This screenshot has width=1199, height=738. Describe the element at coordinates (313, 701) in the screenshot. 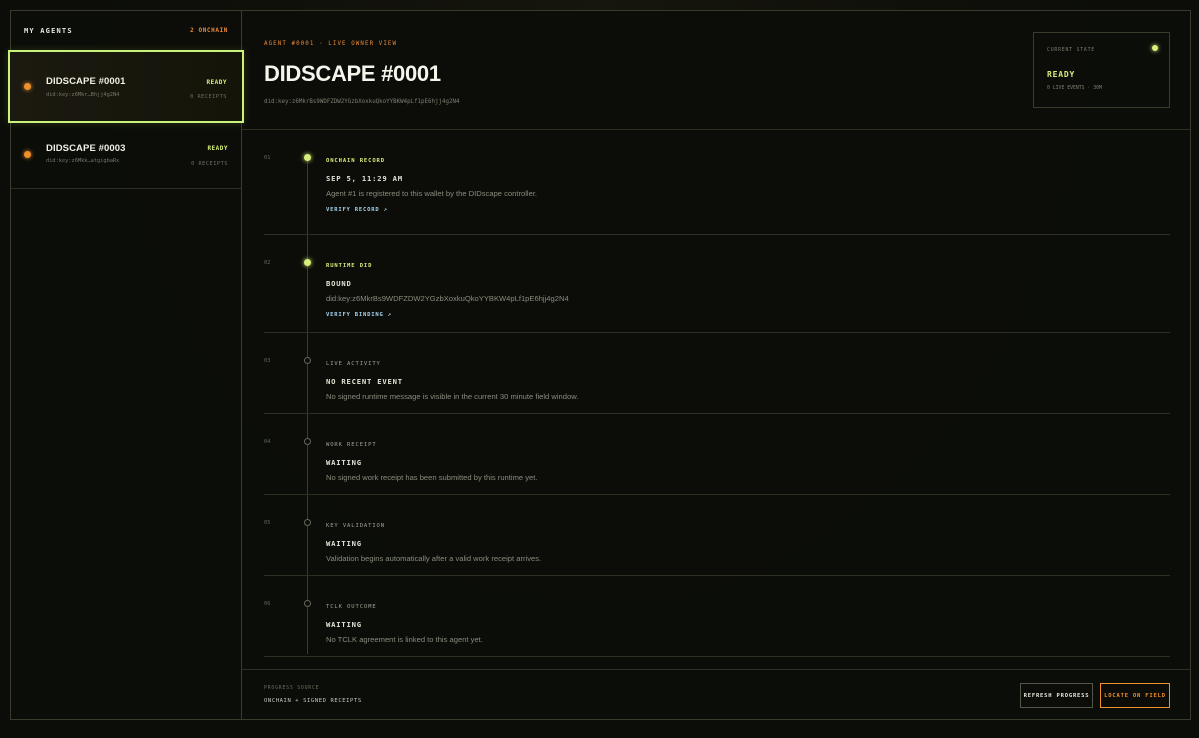

I see `progress-source-value: ONCHAIN + SIGNED RECEIPTS` at that location.